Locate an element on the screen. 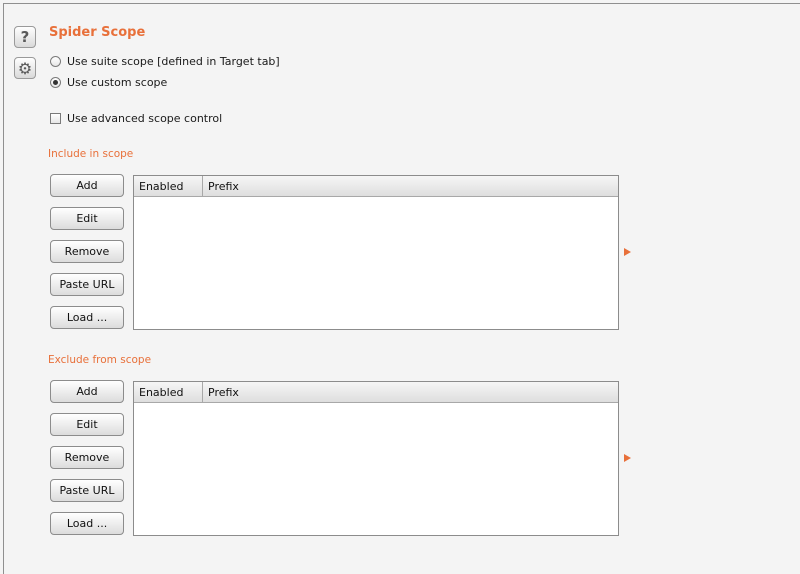 The width and height of the screenshot is (800, 574). include-table-header: Enabled Prefix is located at coordinates (376, 186).